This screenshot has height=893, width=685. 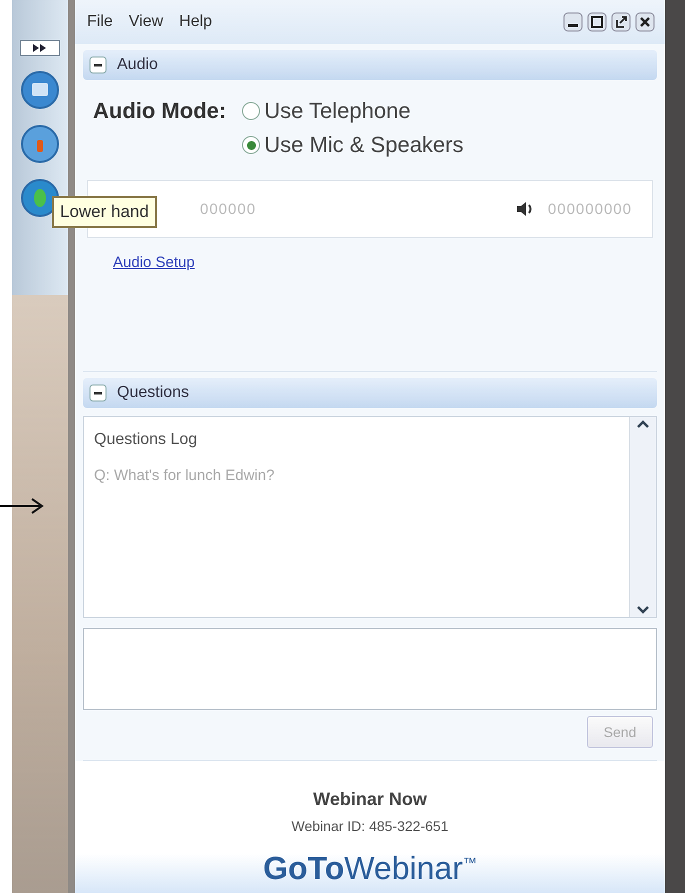 What do you see at coordinates (40, 90) in the screenshot?
I see `screen-icon` at bounding box center [40, 90].